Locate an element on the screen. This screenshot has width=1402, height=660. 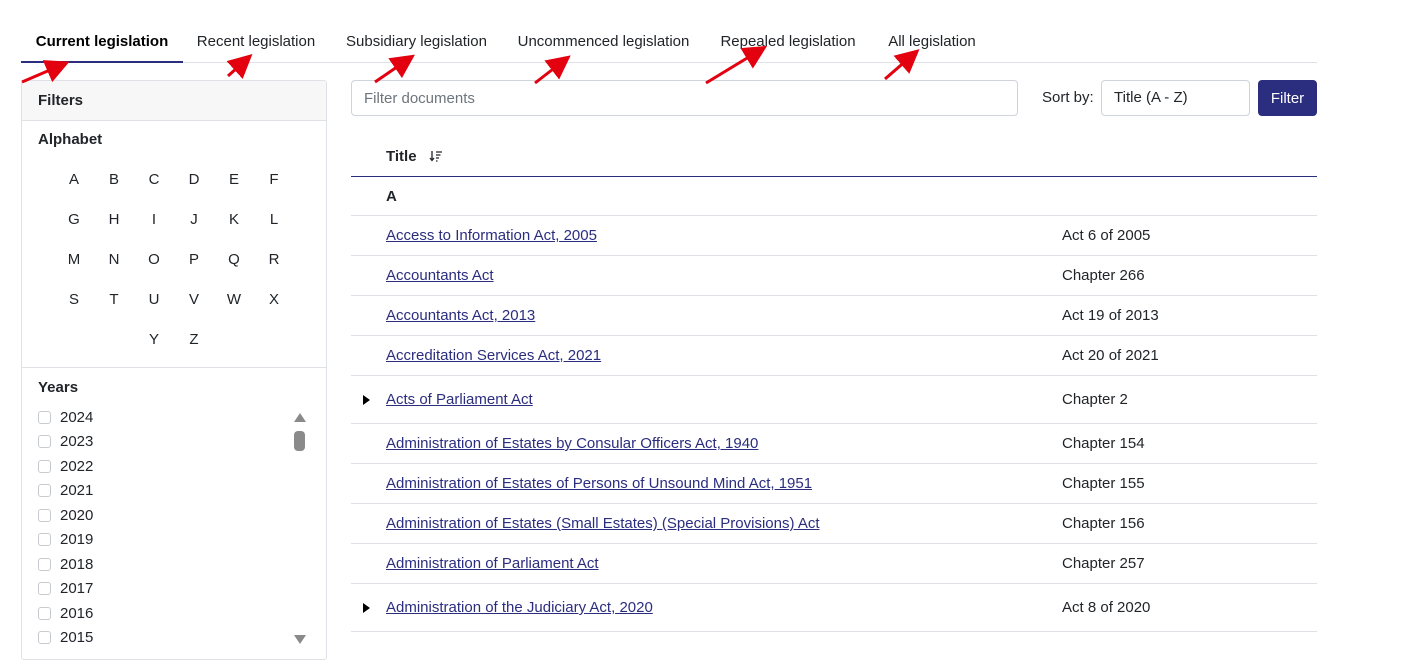
years-heading: Years is located at coordinates (58, 387).